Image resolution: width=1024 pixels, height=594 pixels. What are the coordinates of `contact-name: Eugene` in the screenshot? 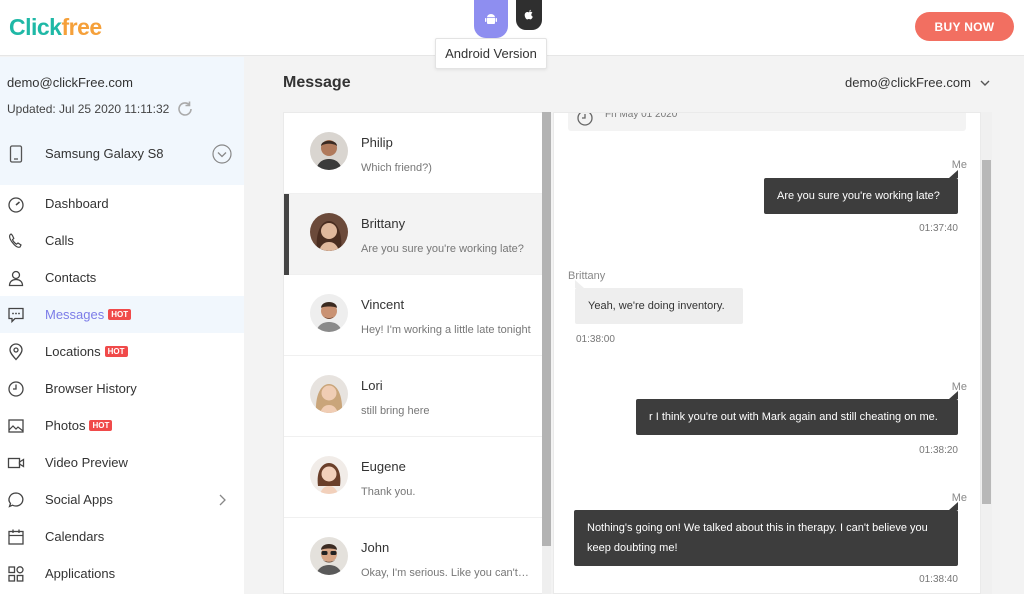 It's located at (383, 466).